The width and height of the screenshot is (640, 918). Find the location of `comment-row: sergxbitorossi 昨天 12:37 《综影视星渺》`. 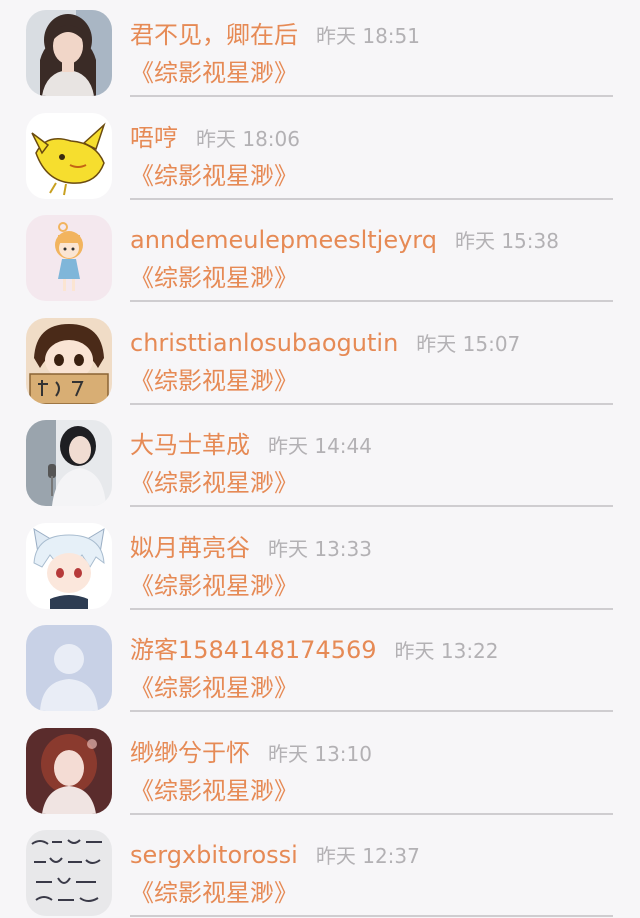

comment-row: sergxbitorossi 昨天 12:37 《综影视星渺》 is located at coordinates (320, 869).